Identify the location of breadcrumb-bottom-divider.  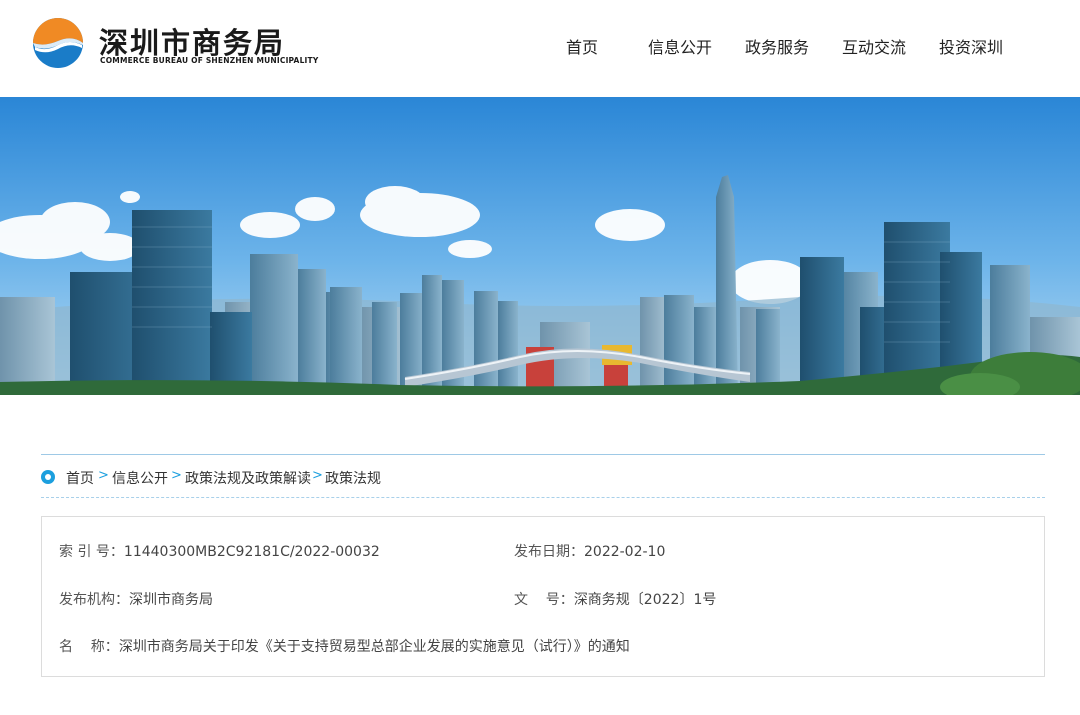
(543, 497).